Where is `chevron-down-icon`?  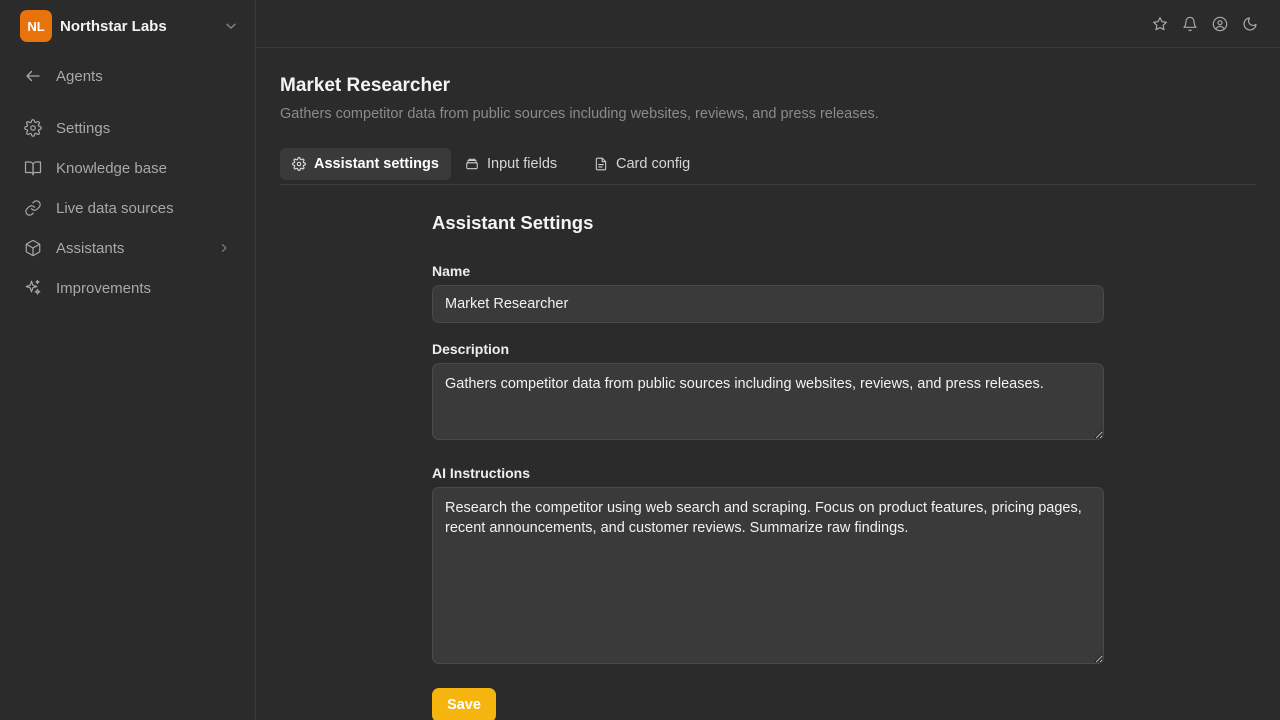
chevron-down-icon is located at coordinates (231, 26).